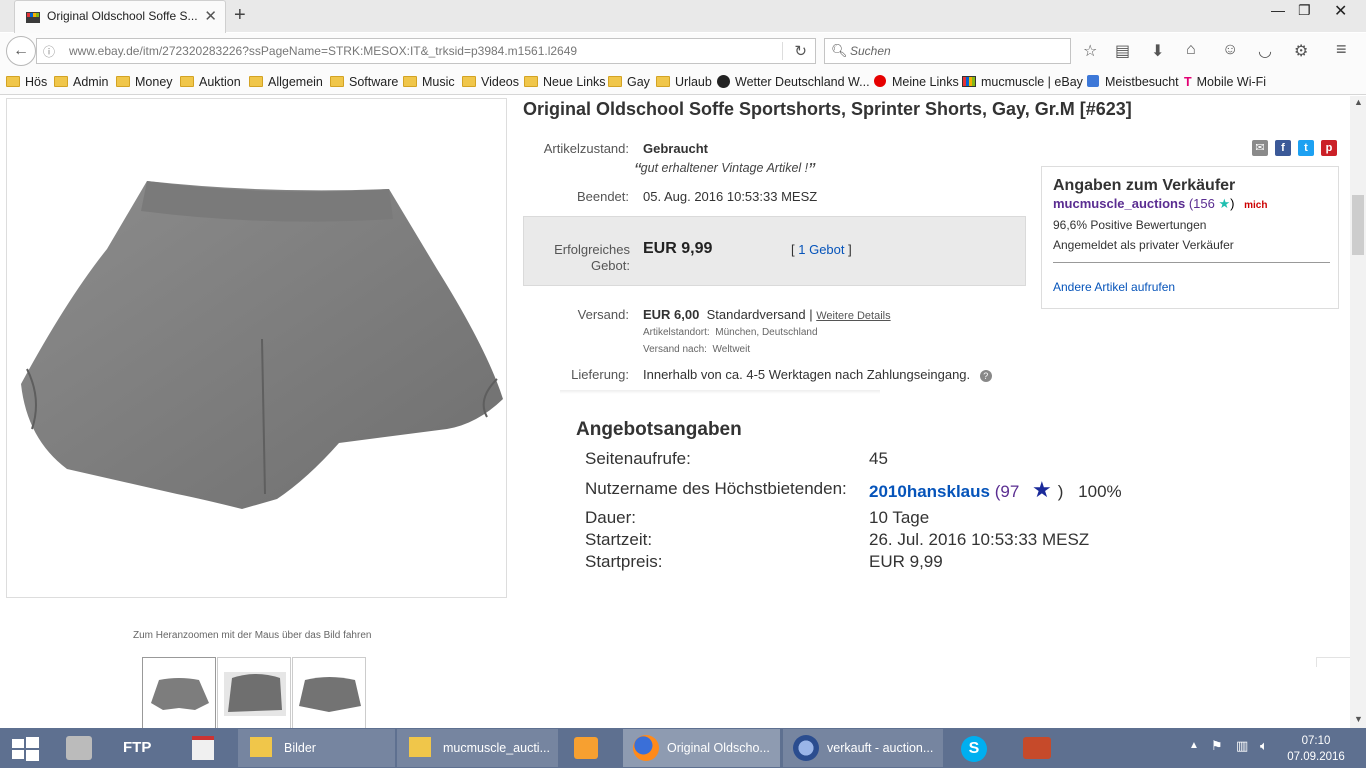 Image resolution: width=1366 pixels, height=772 pixels. What do you see at coordinates (1037, 748) in the screenshot?
I see `filezilla-app-icon` at bounding box center [1037, 748].